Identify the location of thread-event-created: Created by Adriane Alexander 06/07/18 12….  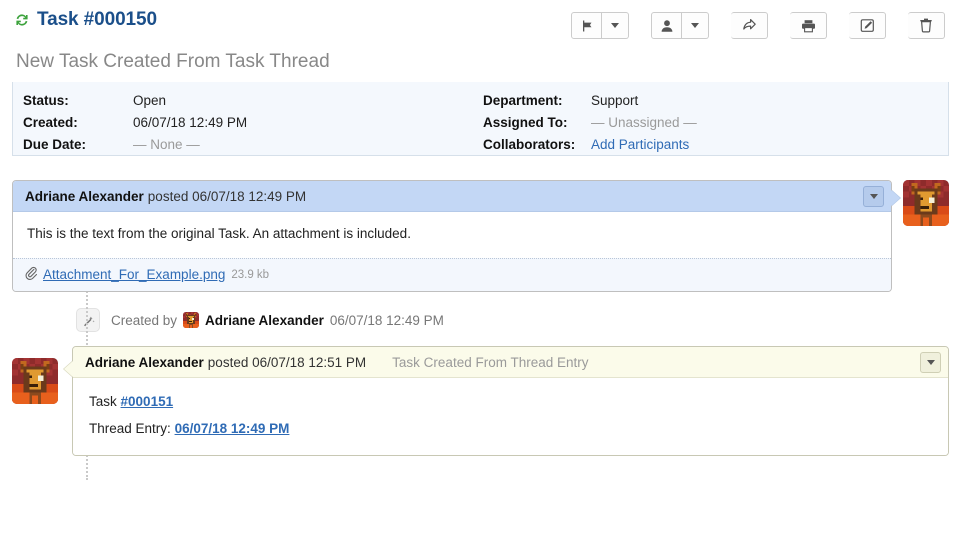
(516, 320).